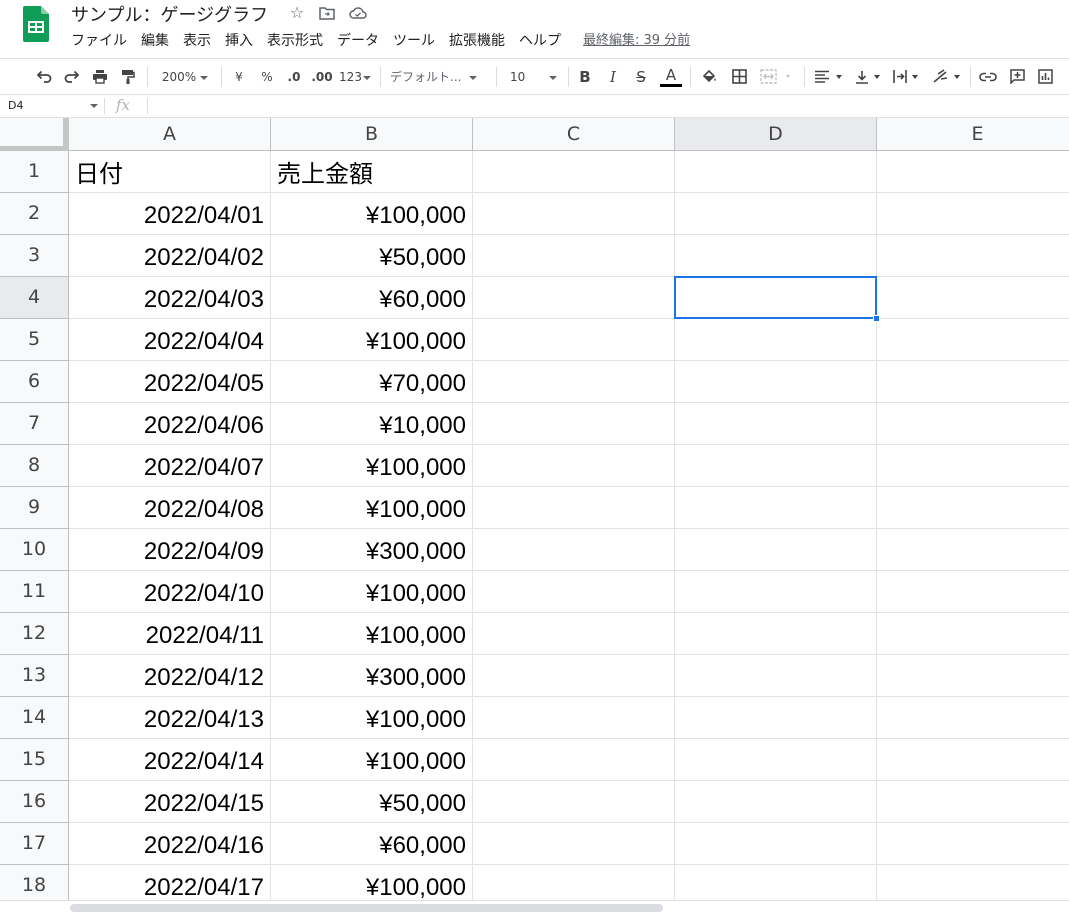 Image resolution: width=1069 pixels, height=915 pixels. I want to click on row-header-15: 15, so click(34, 760).